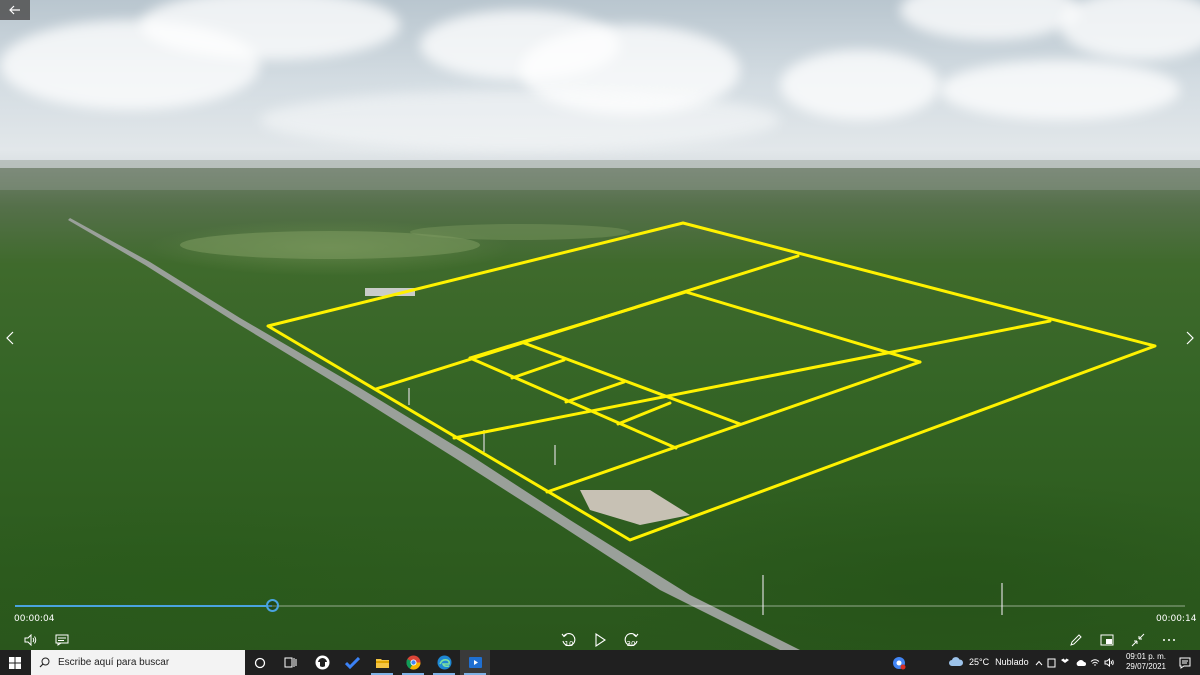 The height and width of the screenshot is (675, 1200). I want to click on more-options-button, so click(1169, 640).